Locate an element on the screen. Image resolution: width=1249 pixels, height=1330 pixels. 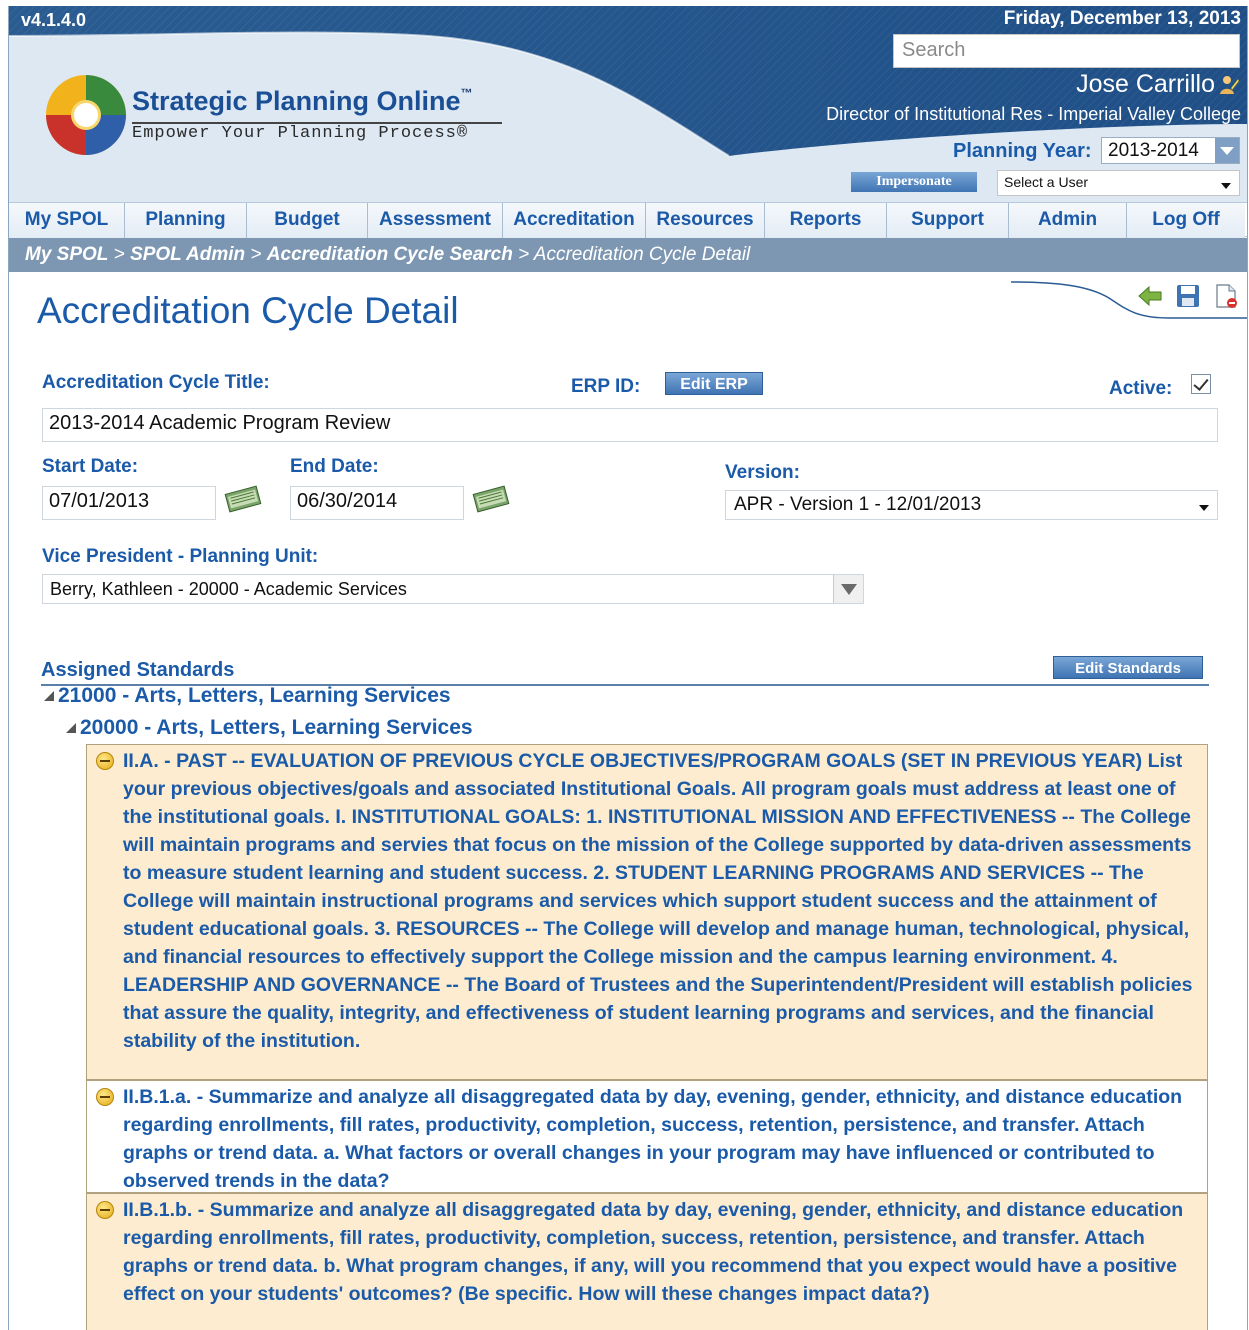
erp-id-label: ERP ID: is located at coordinates (606, 386).